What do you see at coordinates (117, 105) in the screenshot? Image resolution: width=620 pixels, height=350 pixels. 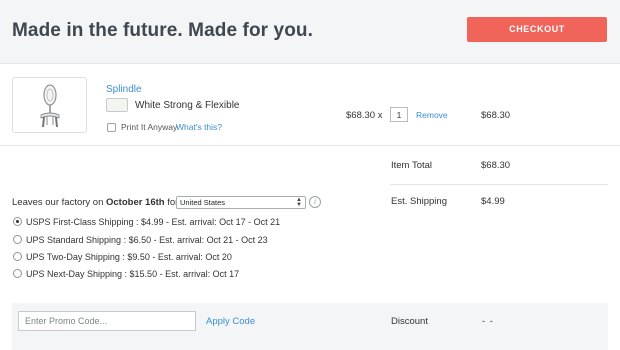 I see `material-swatch` at bounding box center [117, 105].